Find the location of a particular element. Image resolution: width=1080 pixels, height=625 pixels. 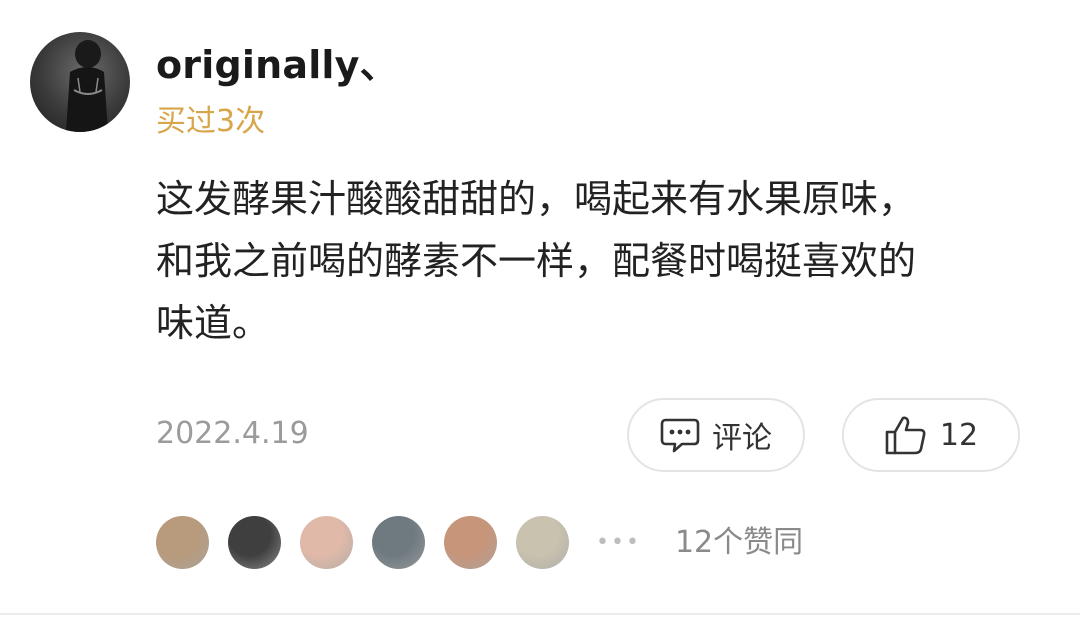

username: originally、 is located at coordinates (277, 61).